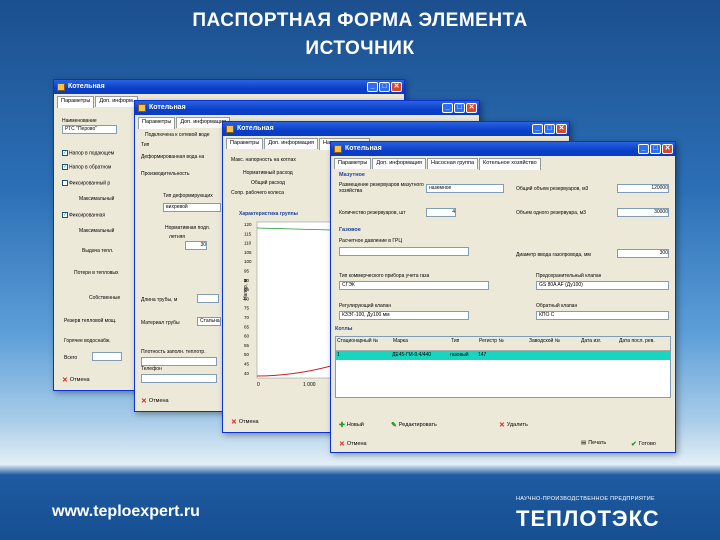  I want to click on check-valve-label: Обратный клапан, so click(557, 306).